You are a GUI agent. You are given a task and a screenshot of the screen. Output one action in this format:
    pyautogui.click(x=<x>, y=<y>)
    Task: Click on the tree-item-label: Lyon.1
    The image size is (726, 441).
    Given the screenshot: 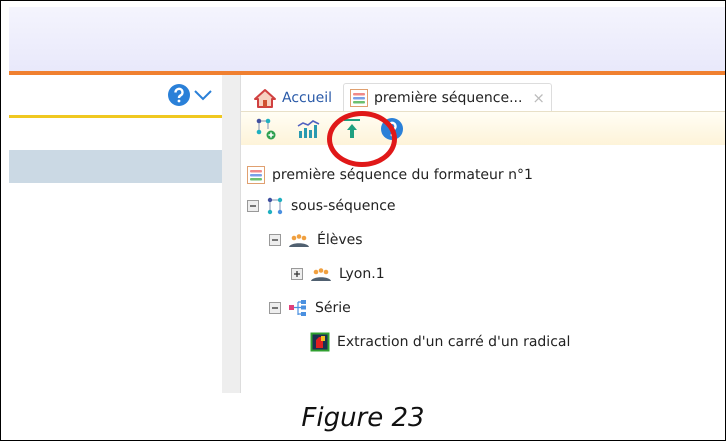 What is the action you would take?
    pyautogui.click(x=362, y=274)
    